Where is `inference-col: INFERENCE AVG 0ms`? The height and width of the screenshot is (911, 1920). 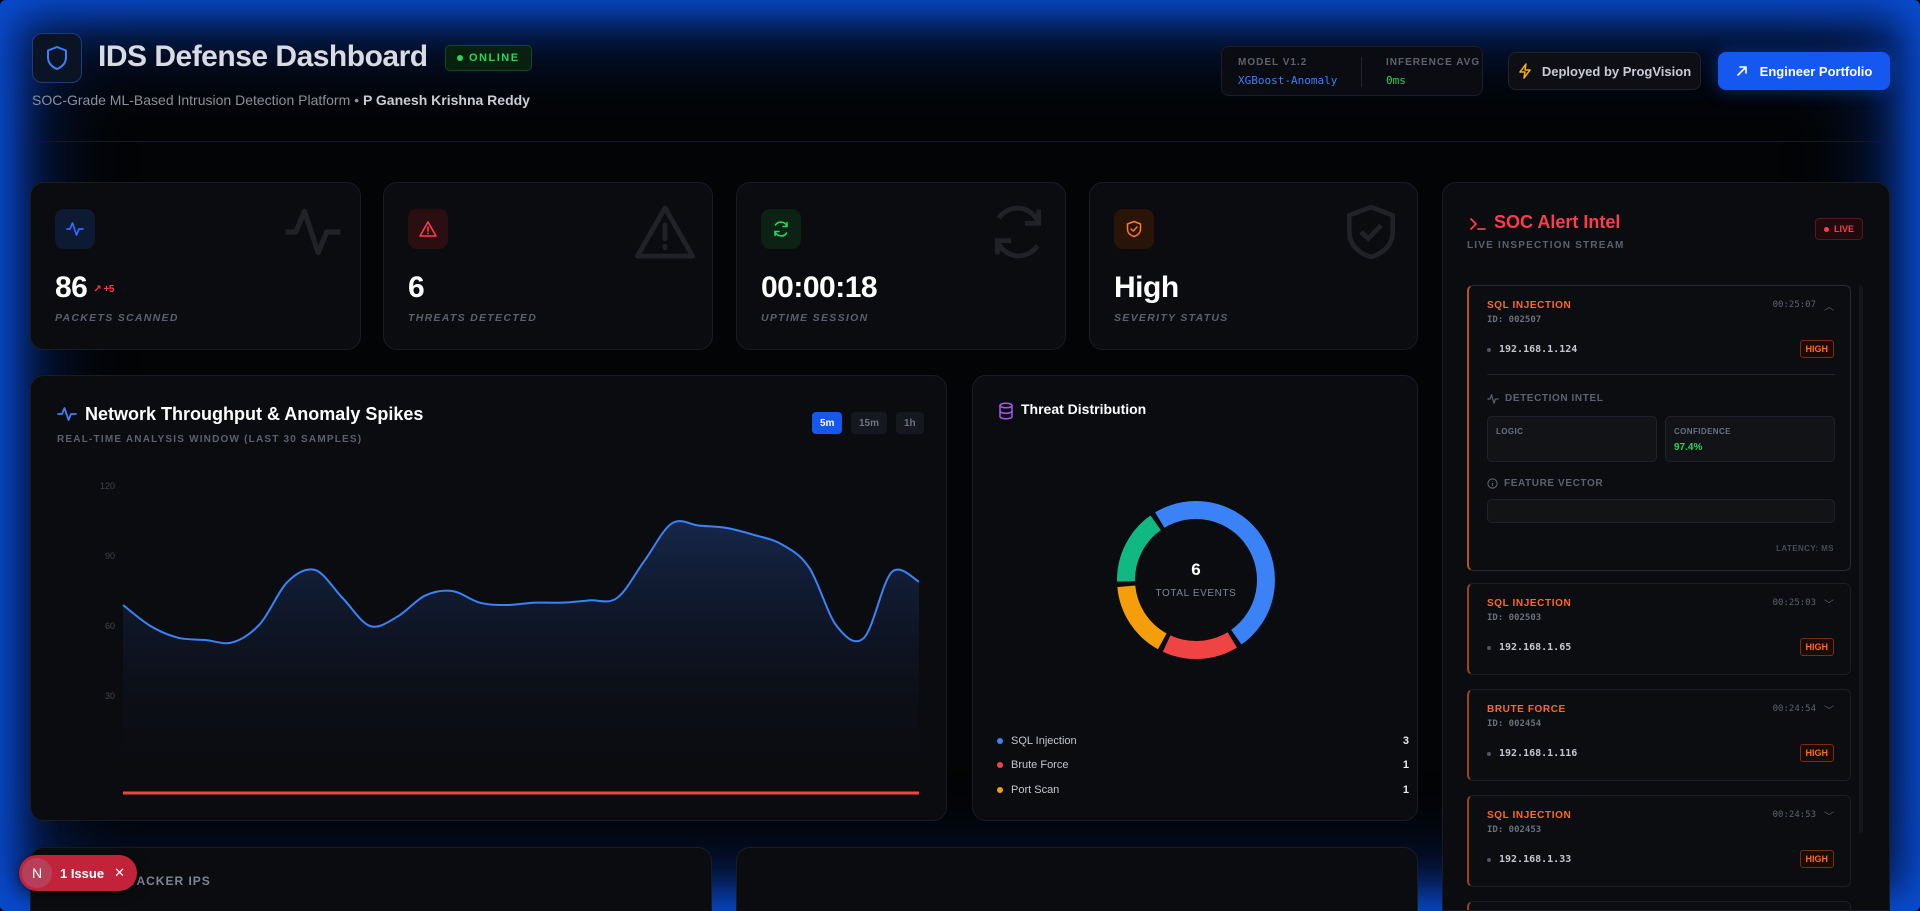 inference-col: INFERENCE AVG 0ms is located at coordinates (1433, 72).